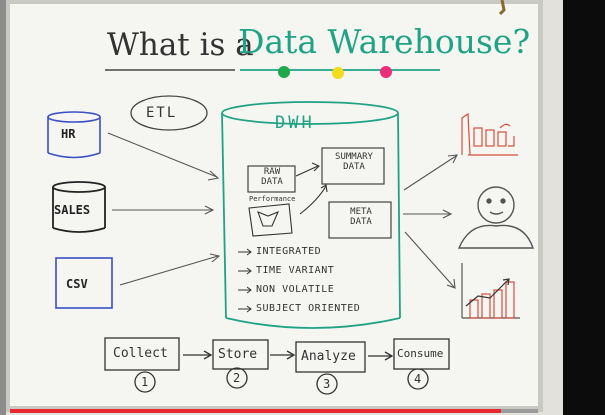  Describe the element at coordinates (295, 270) in the screenshot. I see `feature-time-variant: TIME VARIANT` at that location.